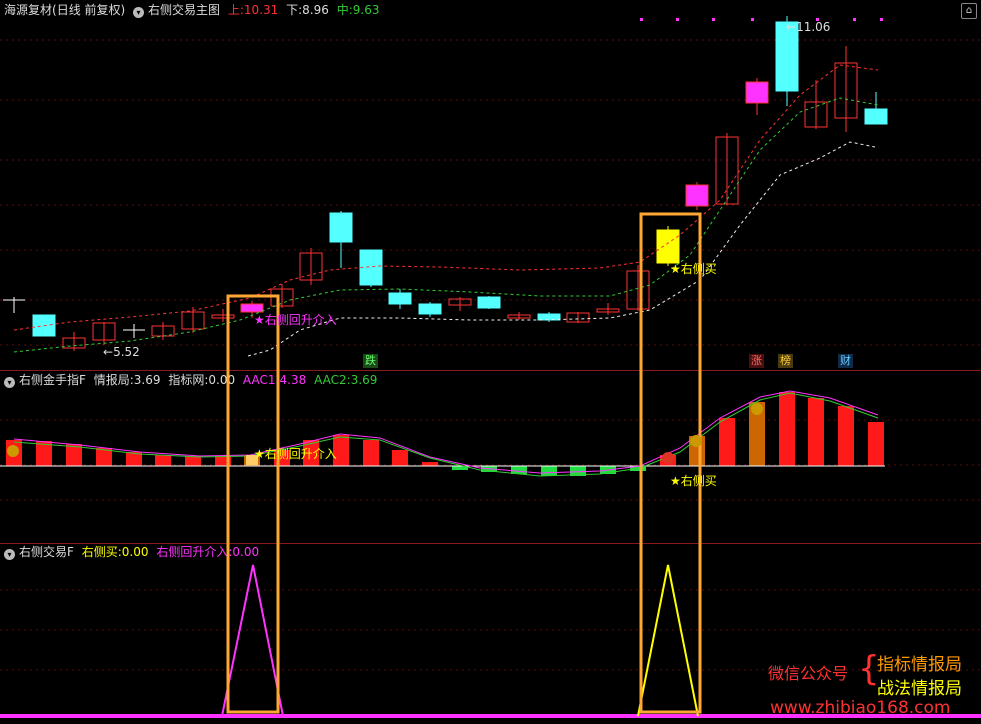  I want to click on watermark-url: www.zhibiao168.com, so click(860, 708).